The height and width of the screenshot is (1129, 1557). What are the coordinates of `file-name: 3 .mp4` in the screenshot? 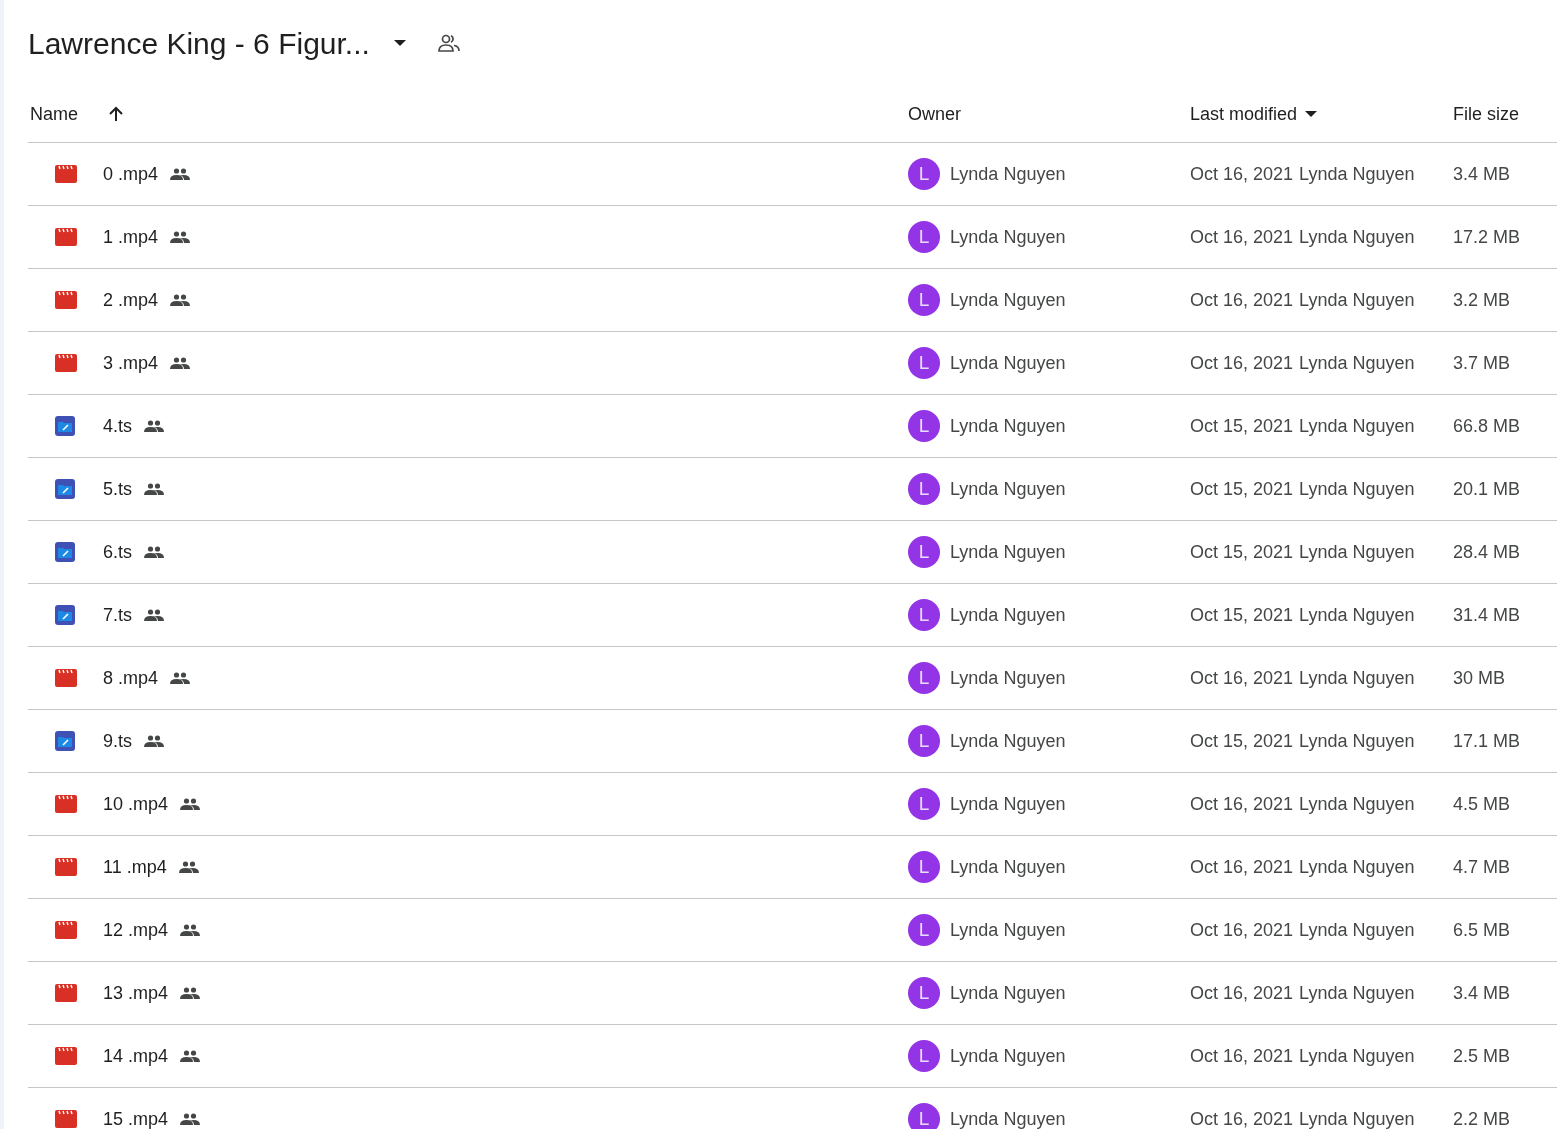 It's located at (131, 363).